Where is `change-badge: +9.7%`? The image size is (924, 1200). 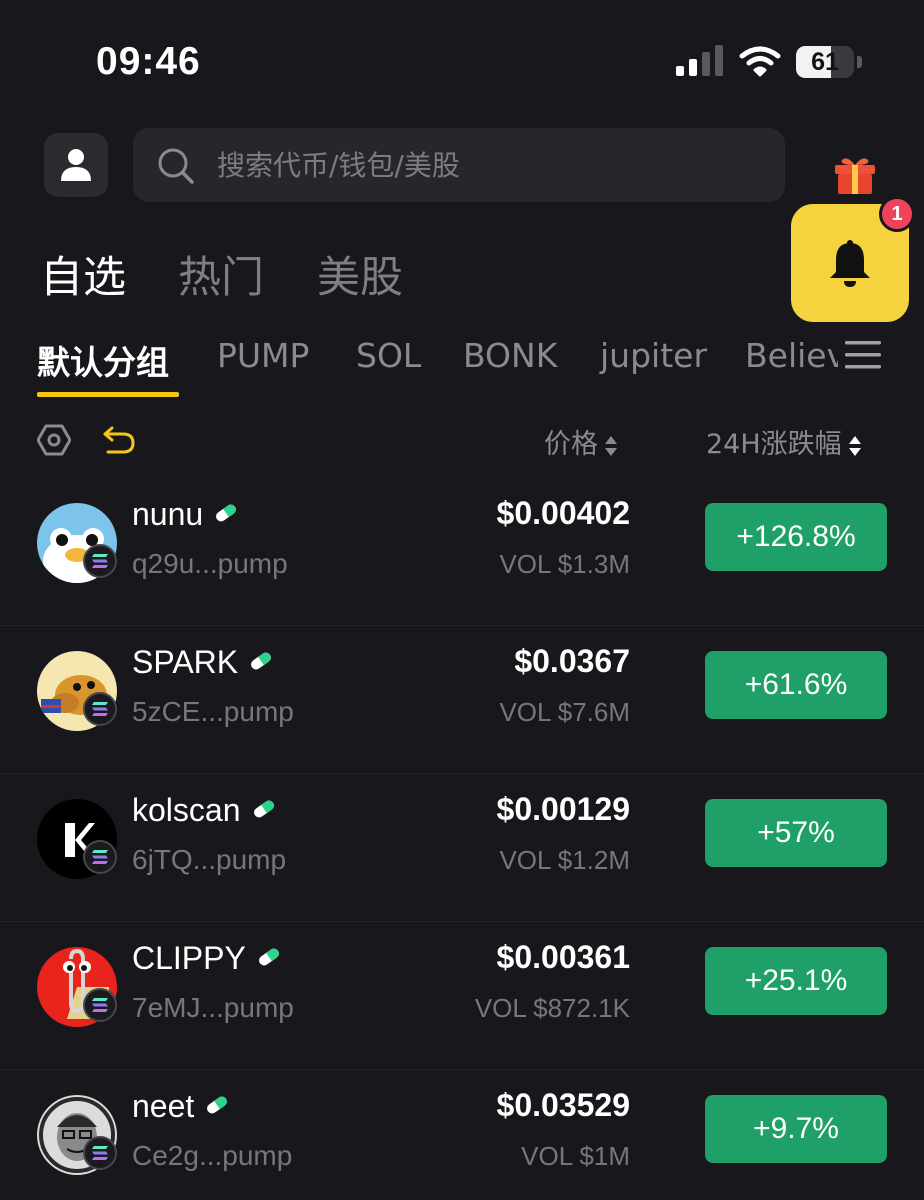 change-badge: +9.7% is located at coordinates (796, 1129).